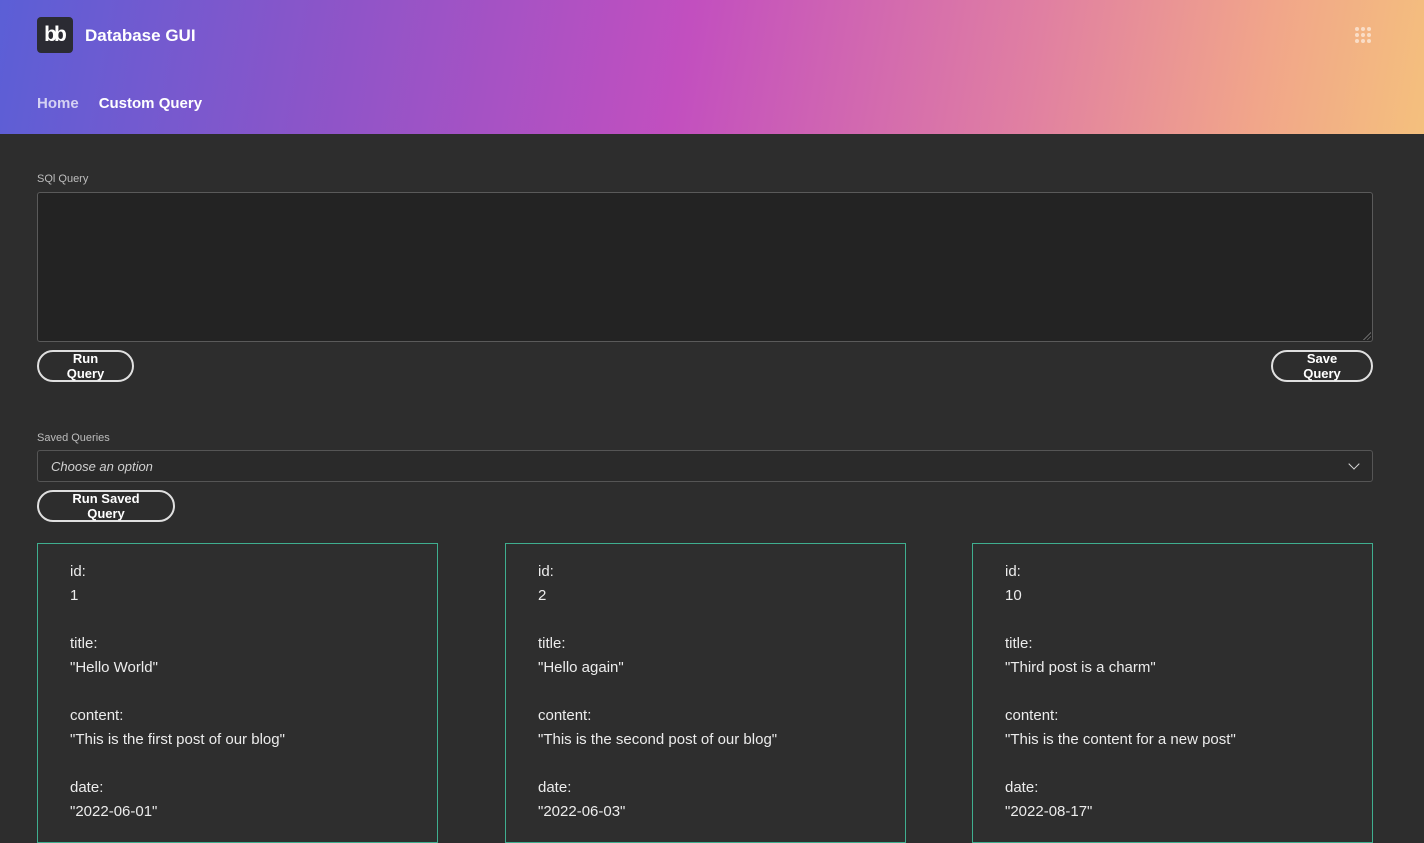 This screenshot has width=1424, height=843. I want to click on top-nav: Home Custom Query, so click(119, 103).